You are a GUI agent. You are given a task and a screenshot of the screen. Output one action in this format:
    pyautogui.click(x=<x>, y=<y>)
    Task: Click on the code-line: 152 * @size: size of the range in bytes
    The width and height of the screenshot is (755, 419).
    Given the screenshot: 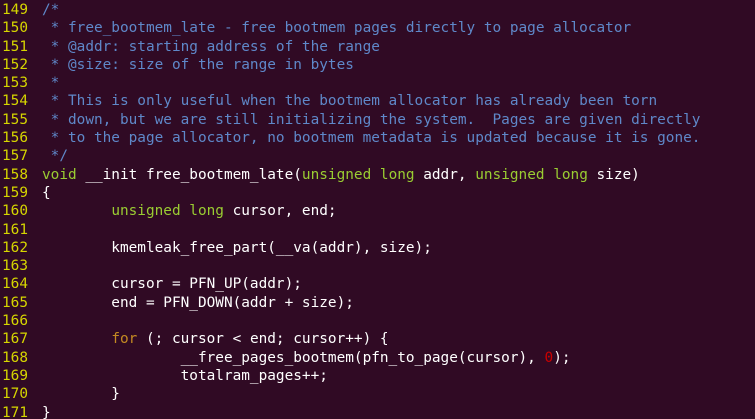 What is the action you would take?
    pyautogui.click(x=377, y=65)
    